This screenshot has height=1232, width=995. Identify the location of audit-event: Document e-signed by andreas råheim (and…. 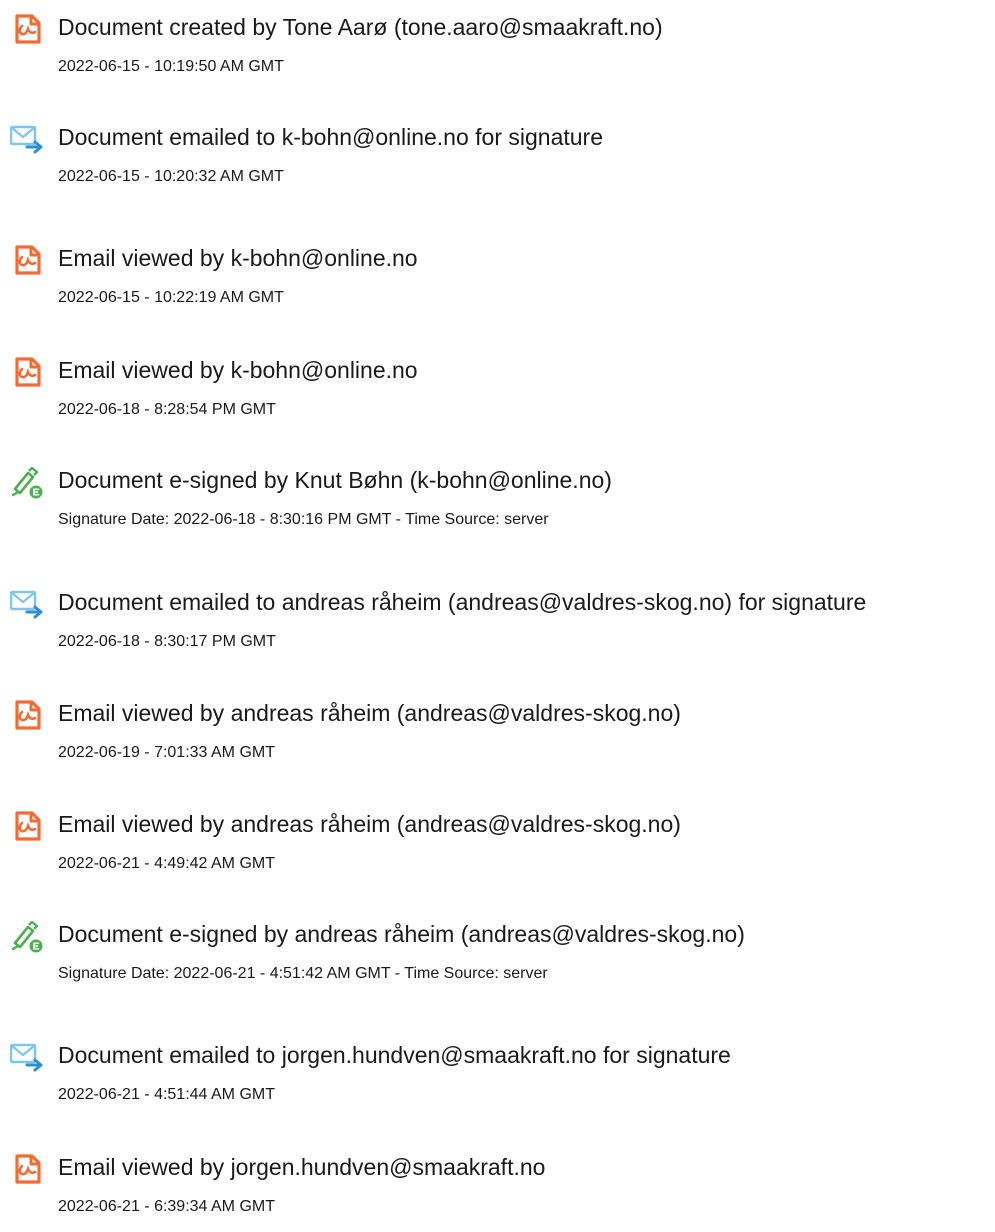
(497, 959).